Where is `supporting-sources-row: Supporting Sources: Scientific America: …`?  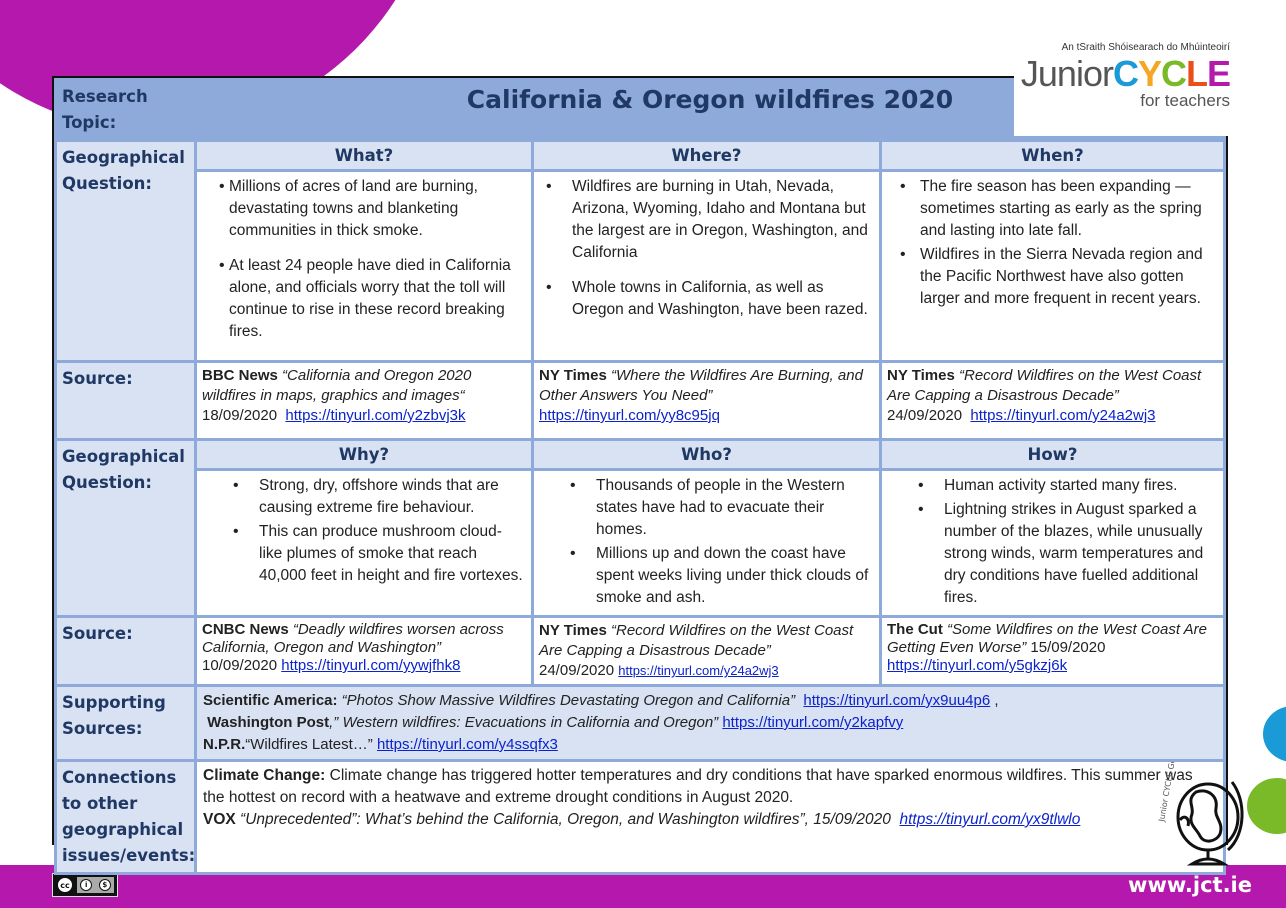 supporting-sources-row: Supporting Sources: Scientific America: … is located at coordinates (640, 723).